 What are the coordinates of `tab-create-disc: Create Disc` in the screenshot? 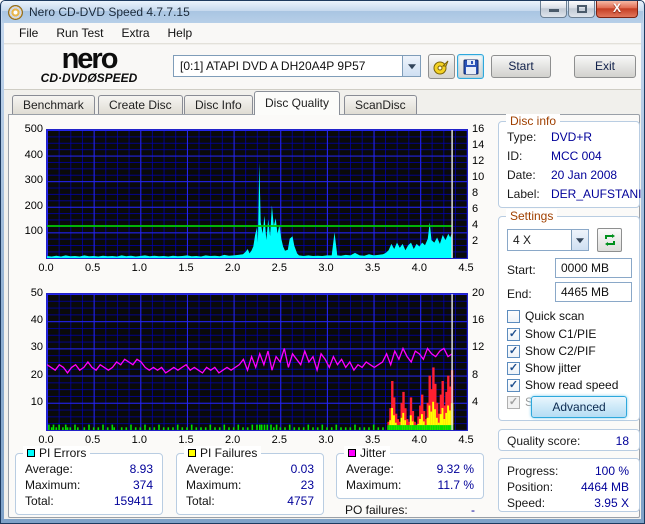 It's located at (140, 105).